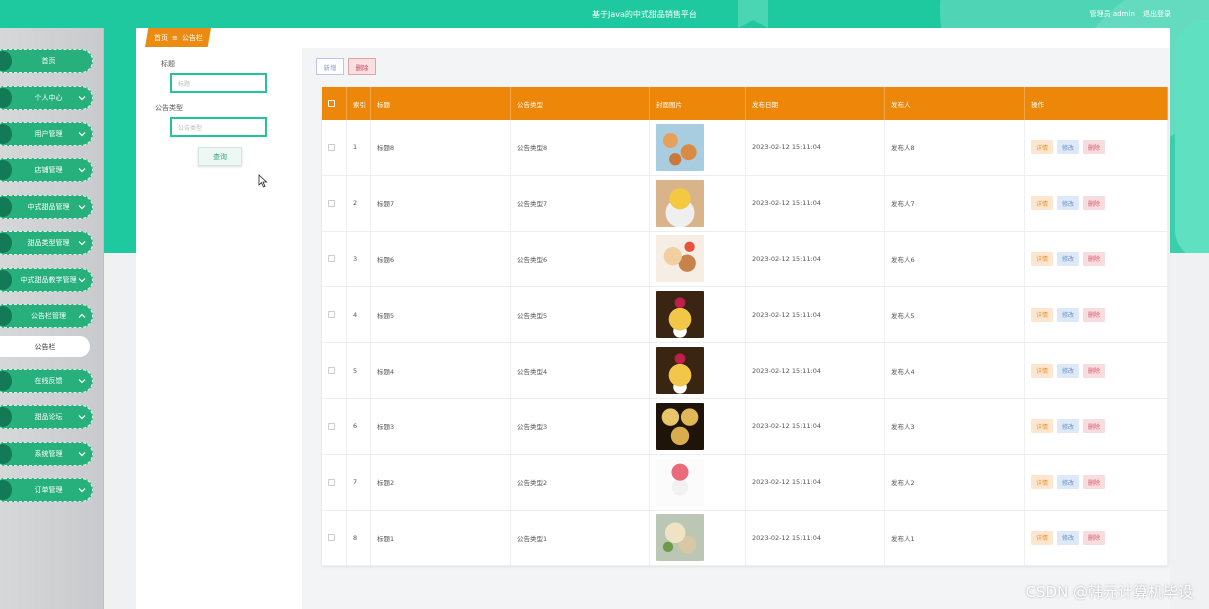  Describe the element at coordinates (46, 490) in the screenshot. I see `sidebar-item: 订单管理` at that location.